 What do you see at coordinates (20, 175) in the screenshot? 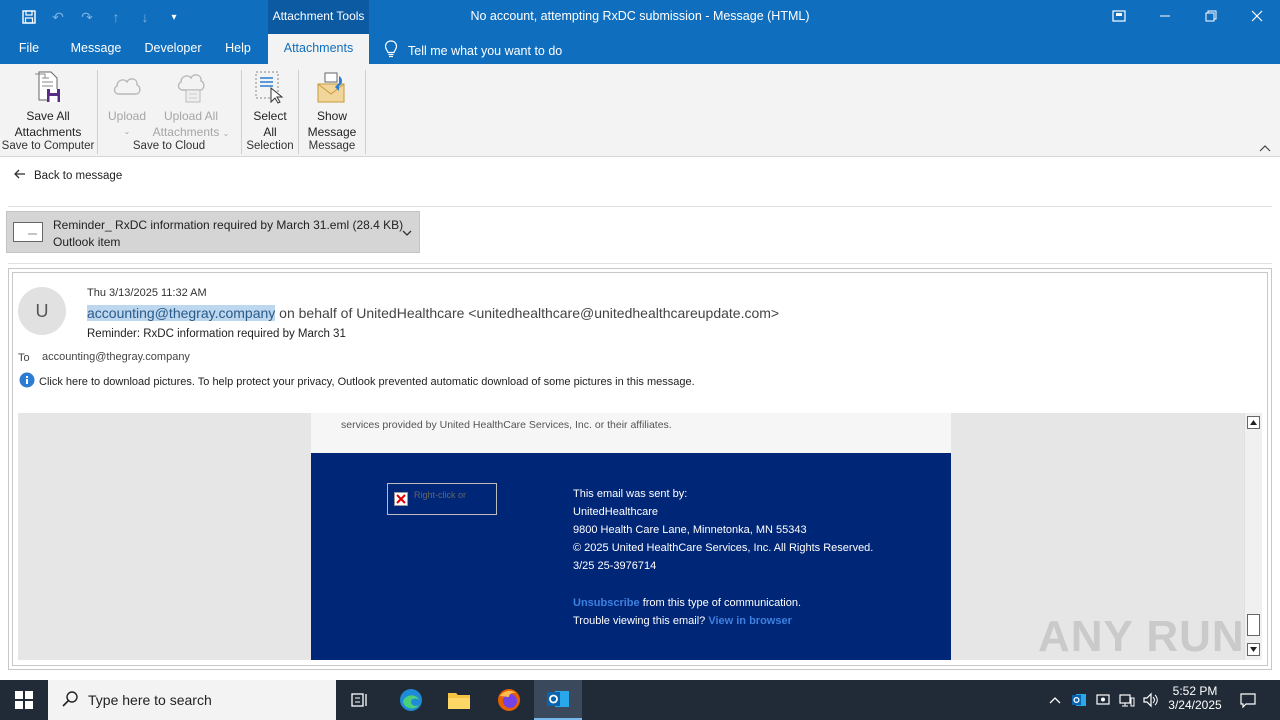
I see `back-arrow-icon` at bounding box center [20, 175].